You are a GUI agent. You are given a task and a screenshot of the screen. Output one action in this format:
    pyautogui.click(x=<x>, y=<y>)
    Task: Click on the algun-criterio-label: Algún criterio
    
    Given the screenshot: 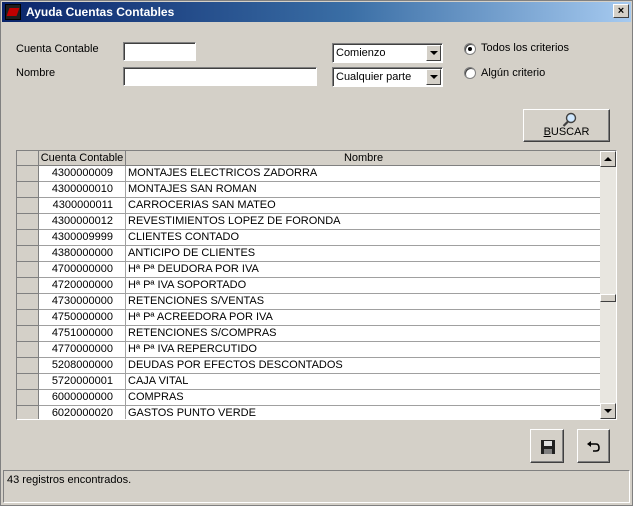 What is the action you would take?
    pyautogui.click(x=513, y=73)
    